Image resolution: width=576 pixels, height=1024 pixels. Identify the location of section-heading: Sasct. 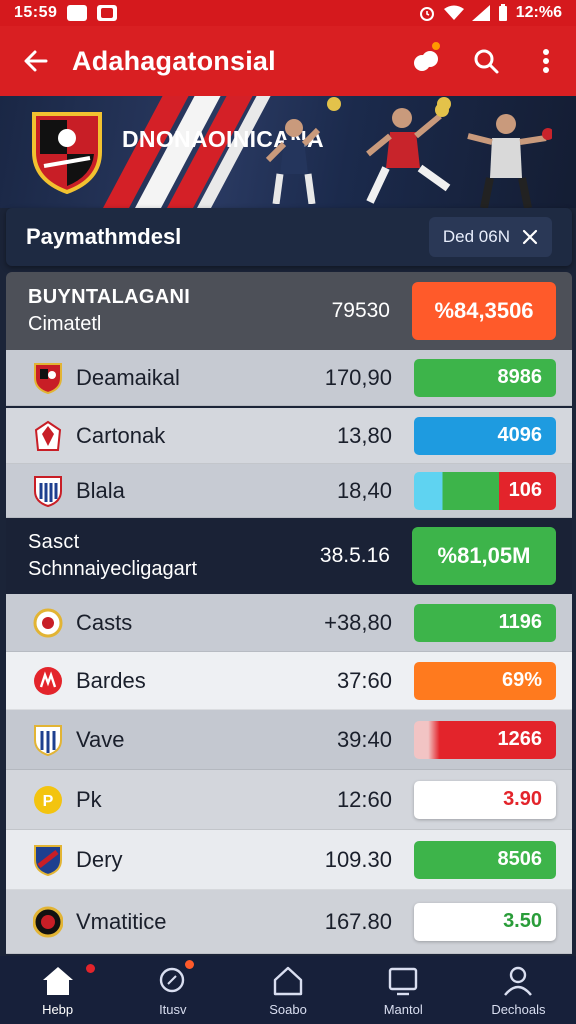
(54, 542).